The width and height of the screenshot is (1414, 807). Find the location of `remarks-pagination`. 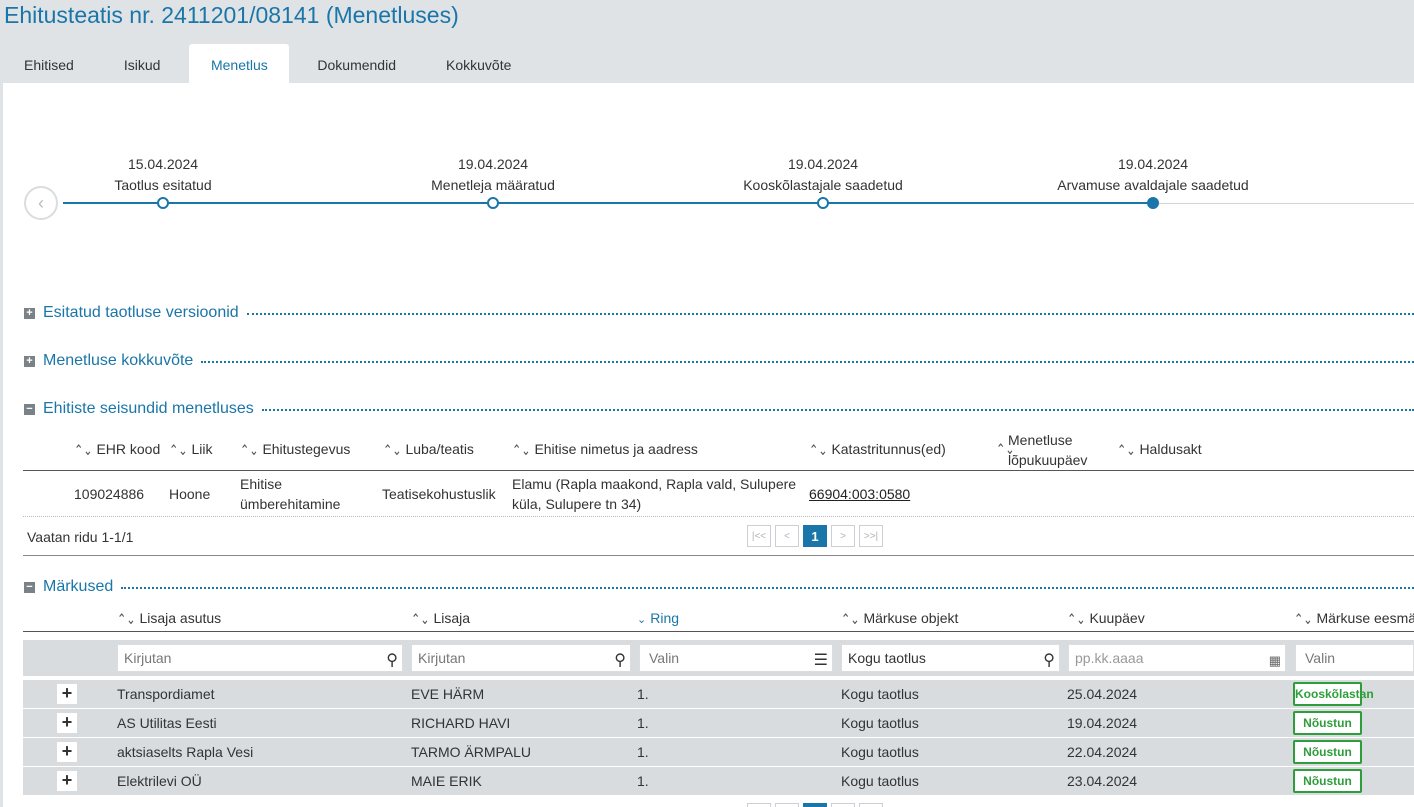

remarks-pagination is located at coordinates (815, 805).